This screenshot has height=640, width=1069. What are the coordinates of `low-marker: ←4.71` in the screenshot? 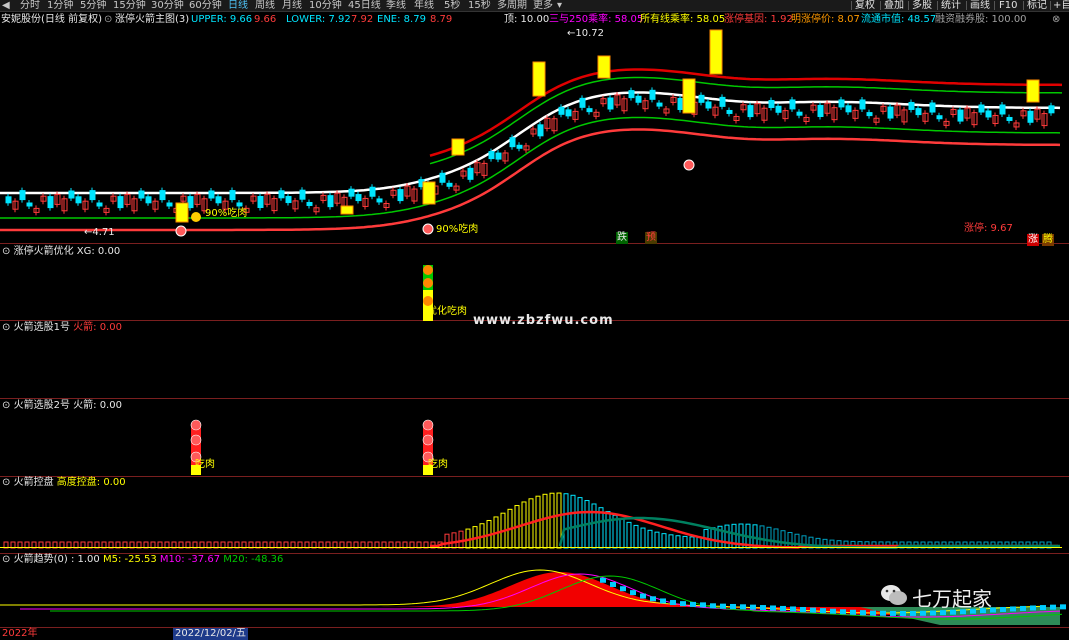 It's located at (99, 232).